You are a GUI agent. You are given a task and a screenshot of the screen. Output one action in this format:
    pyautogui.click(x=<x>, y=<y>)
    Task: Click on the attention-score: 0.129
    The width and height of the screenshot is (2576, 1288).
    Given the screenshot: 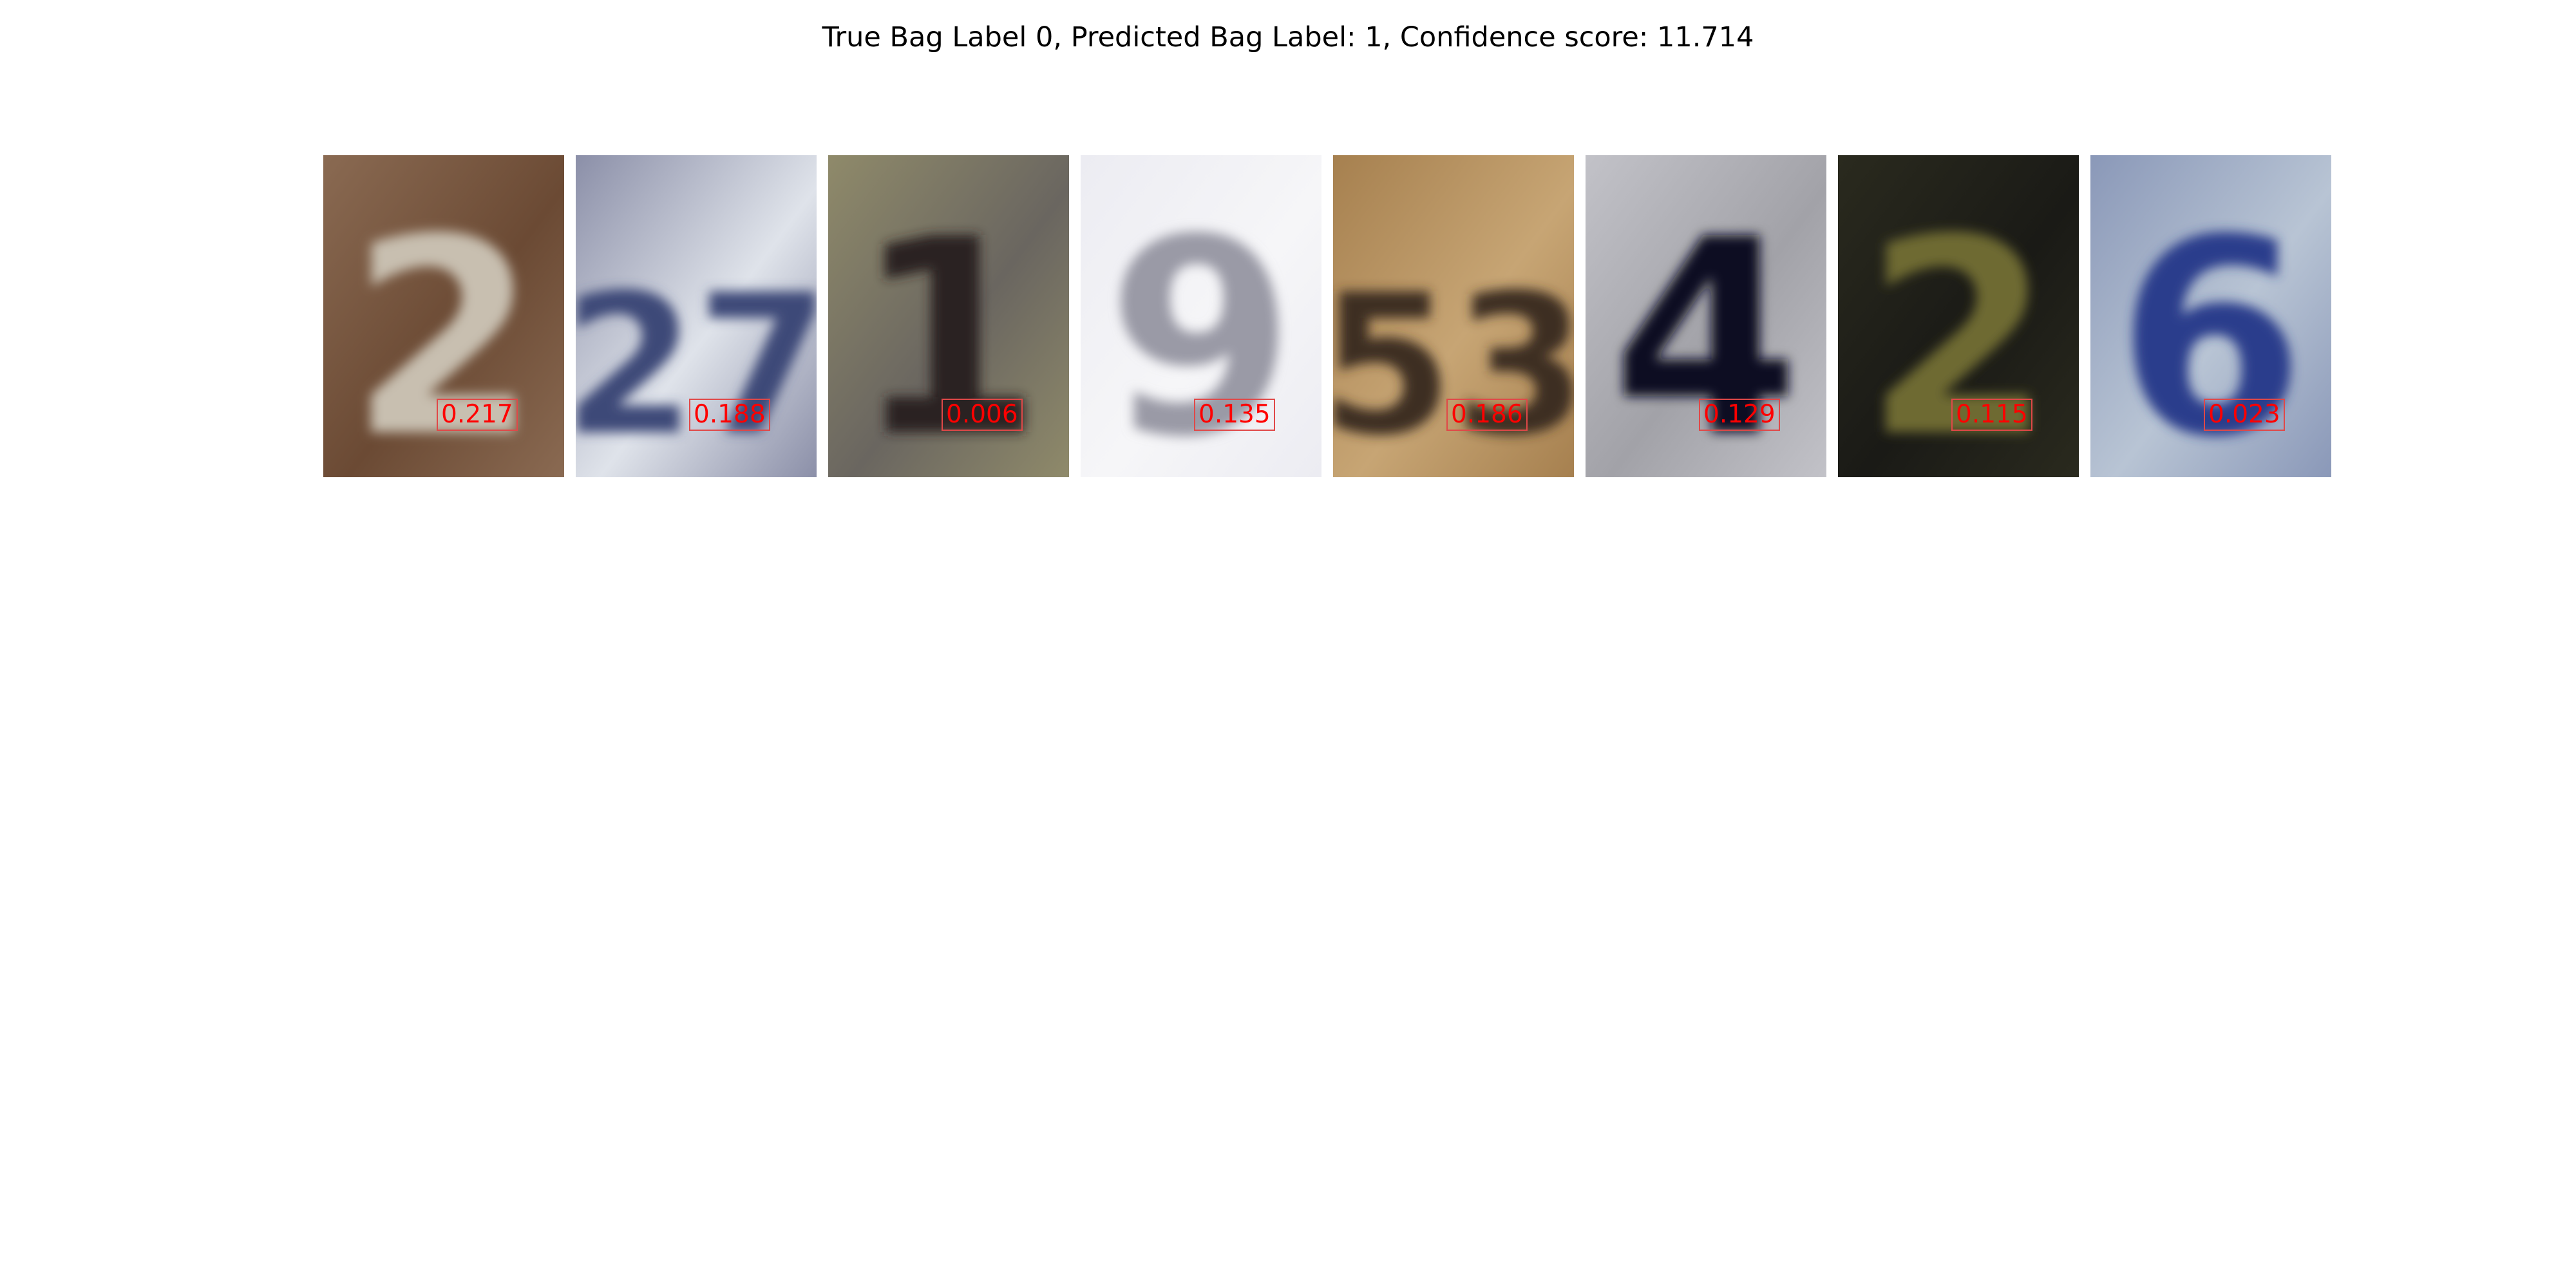 What is the action you would take?
    pyautogui.click(x=1739, y=415)
    